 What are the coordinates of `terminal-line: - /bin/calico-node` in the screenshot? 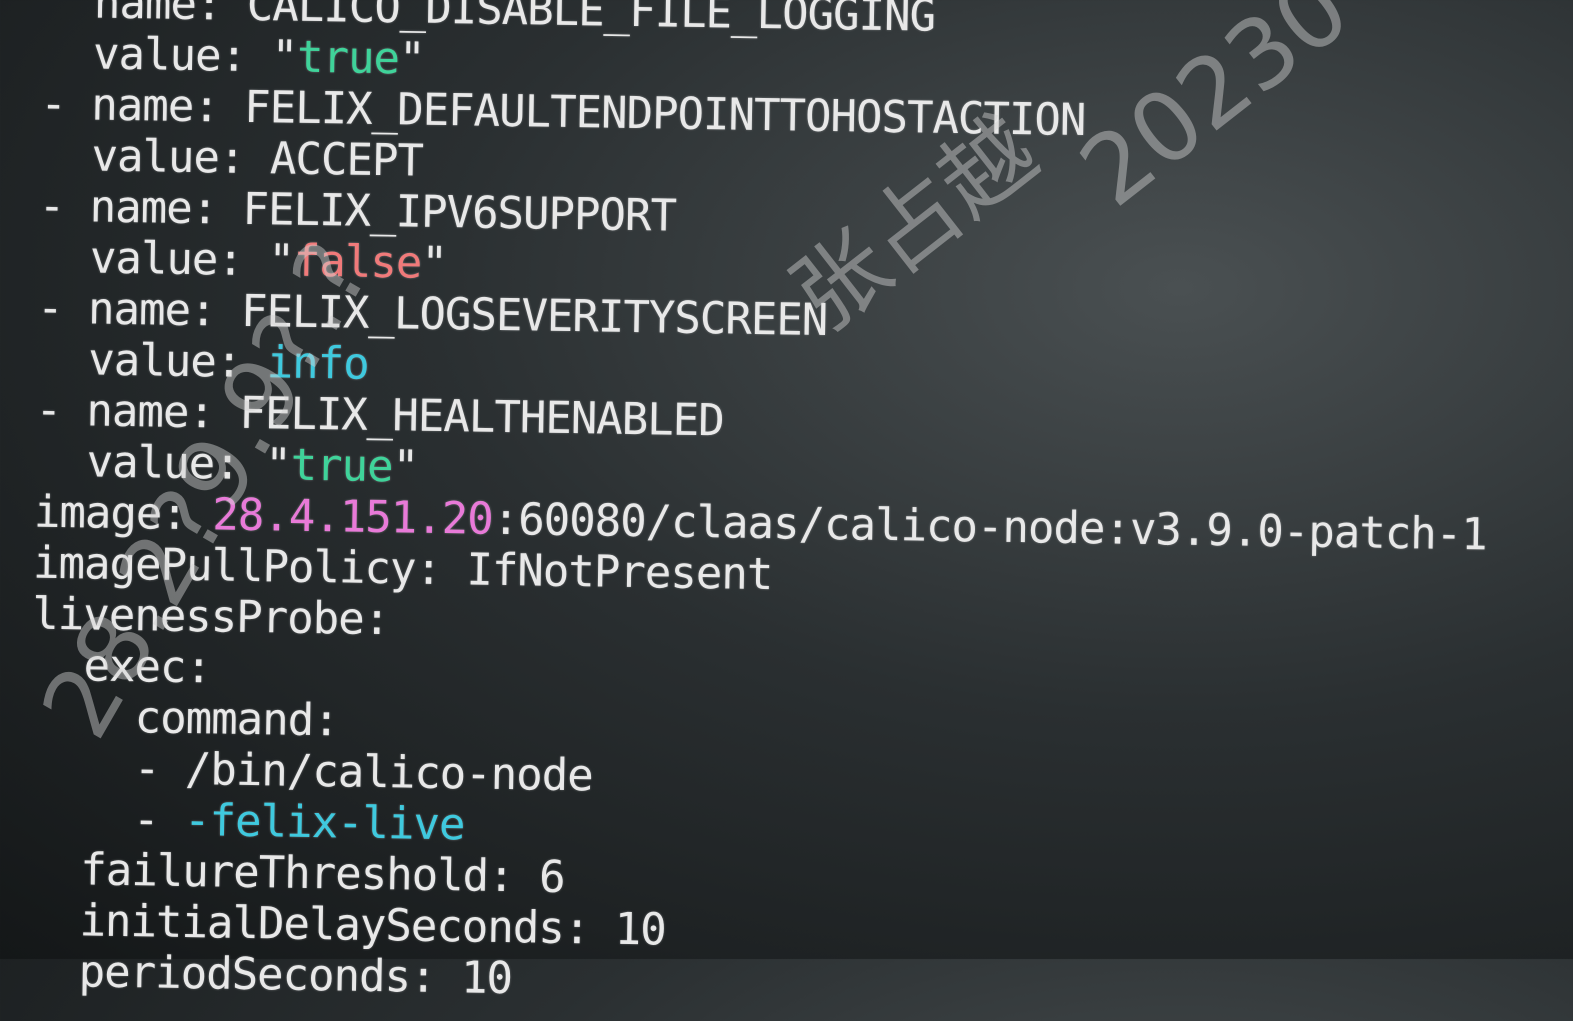 It's located at (363, 772).